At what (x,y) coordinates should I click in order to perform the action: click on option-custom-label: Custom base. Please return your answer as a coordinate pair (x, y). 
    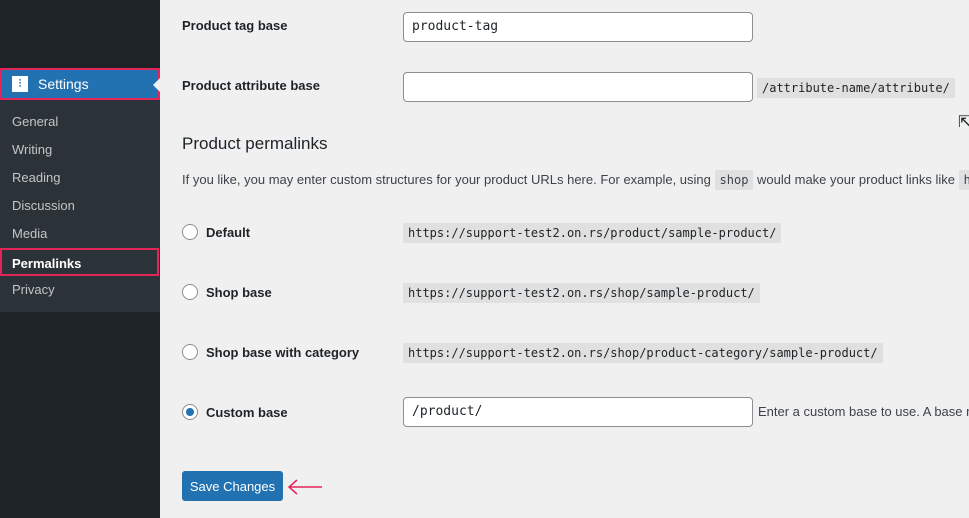
    Looking at the image, I should click on (247, 412).